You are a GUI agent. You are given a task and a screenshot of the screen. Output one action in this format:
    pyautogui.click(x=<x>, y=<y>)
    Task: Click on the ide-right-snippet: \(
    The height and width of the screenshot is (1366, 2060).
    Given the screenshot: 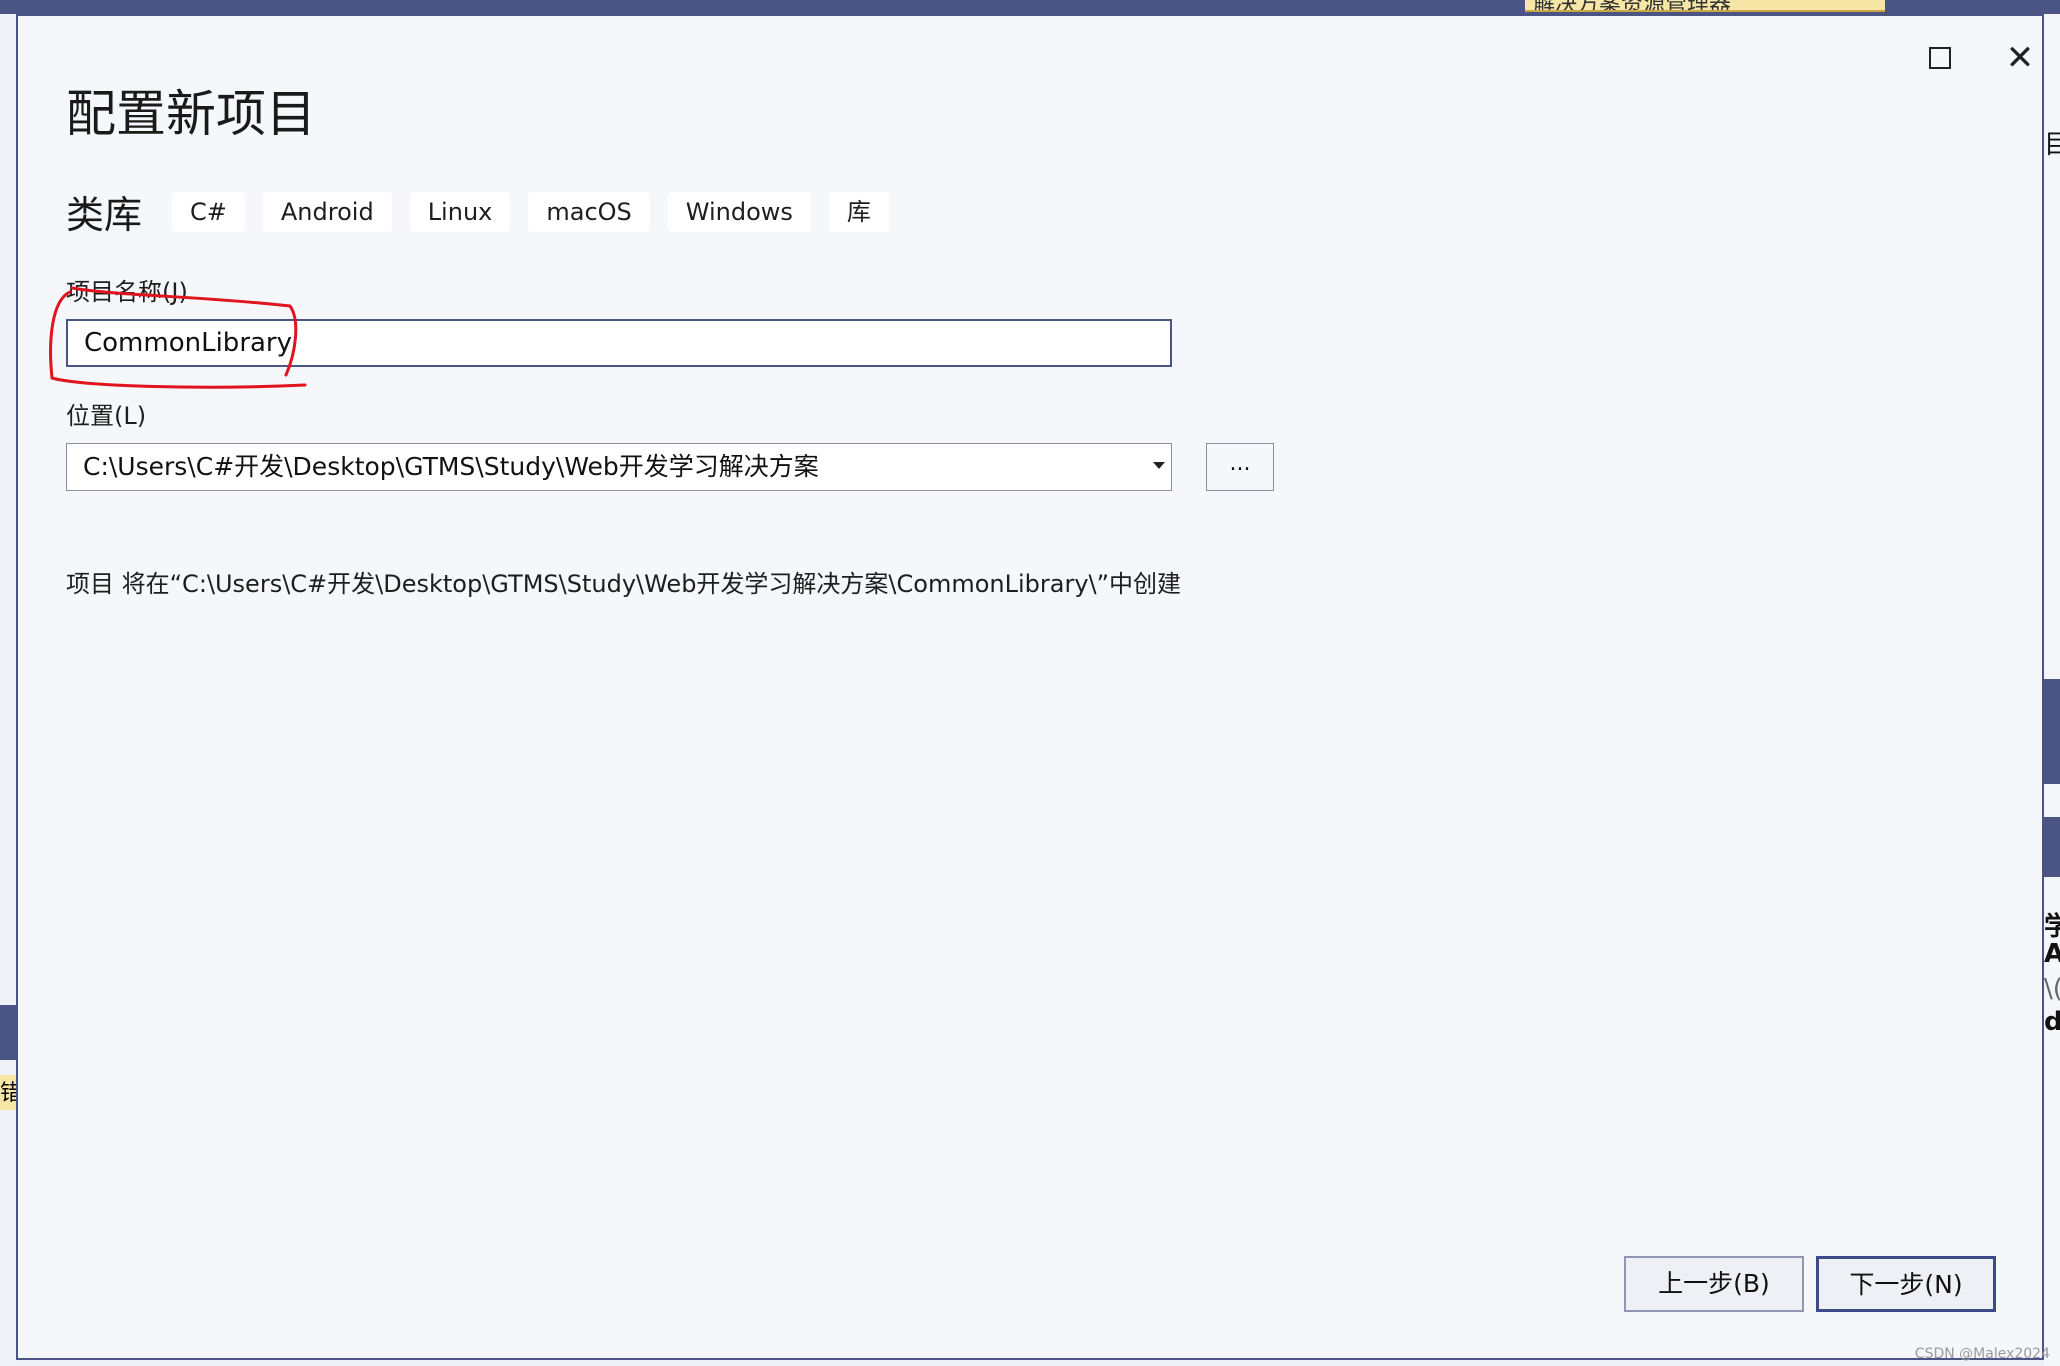 What is the action you would take?
    pyautogui.click(x=2052, y=989)
    